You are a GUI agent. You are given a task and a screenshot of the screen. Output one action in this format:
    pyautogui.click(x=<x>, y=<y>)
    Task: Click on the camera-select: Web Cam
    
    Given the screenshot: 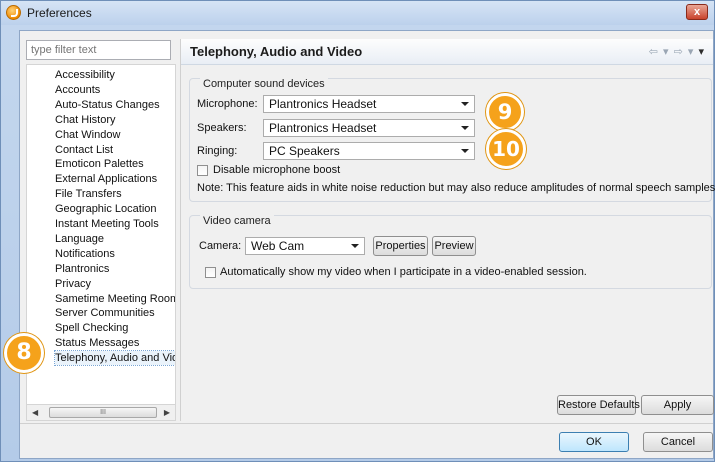 What is the action you would take?
    pyautogui.click(x=305, y=246)
    